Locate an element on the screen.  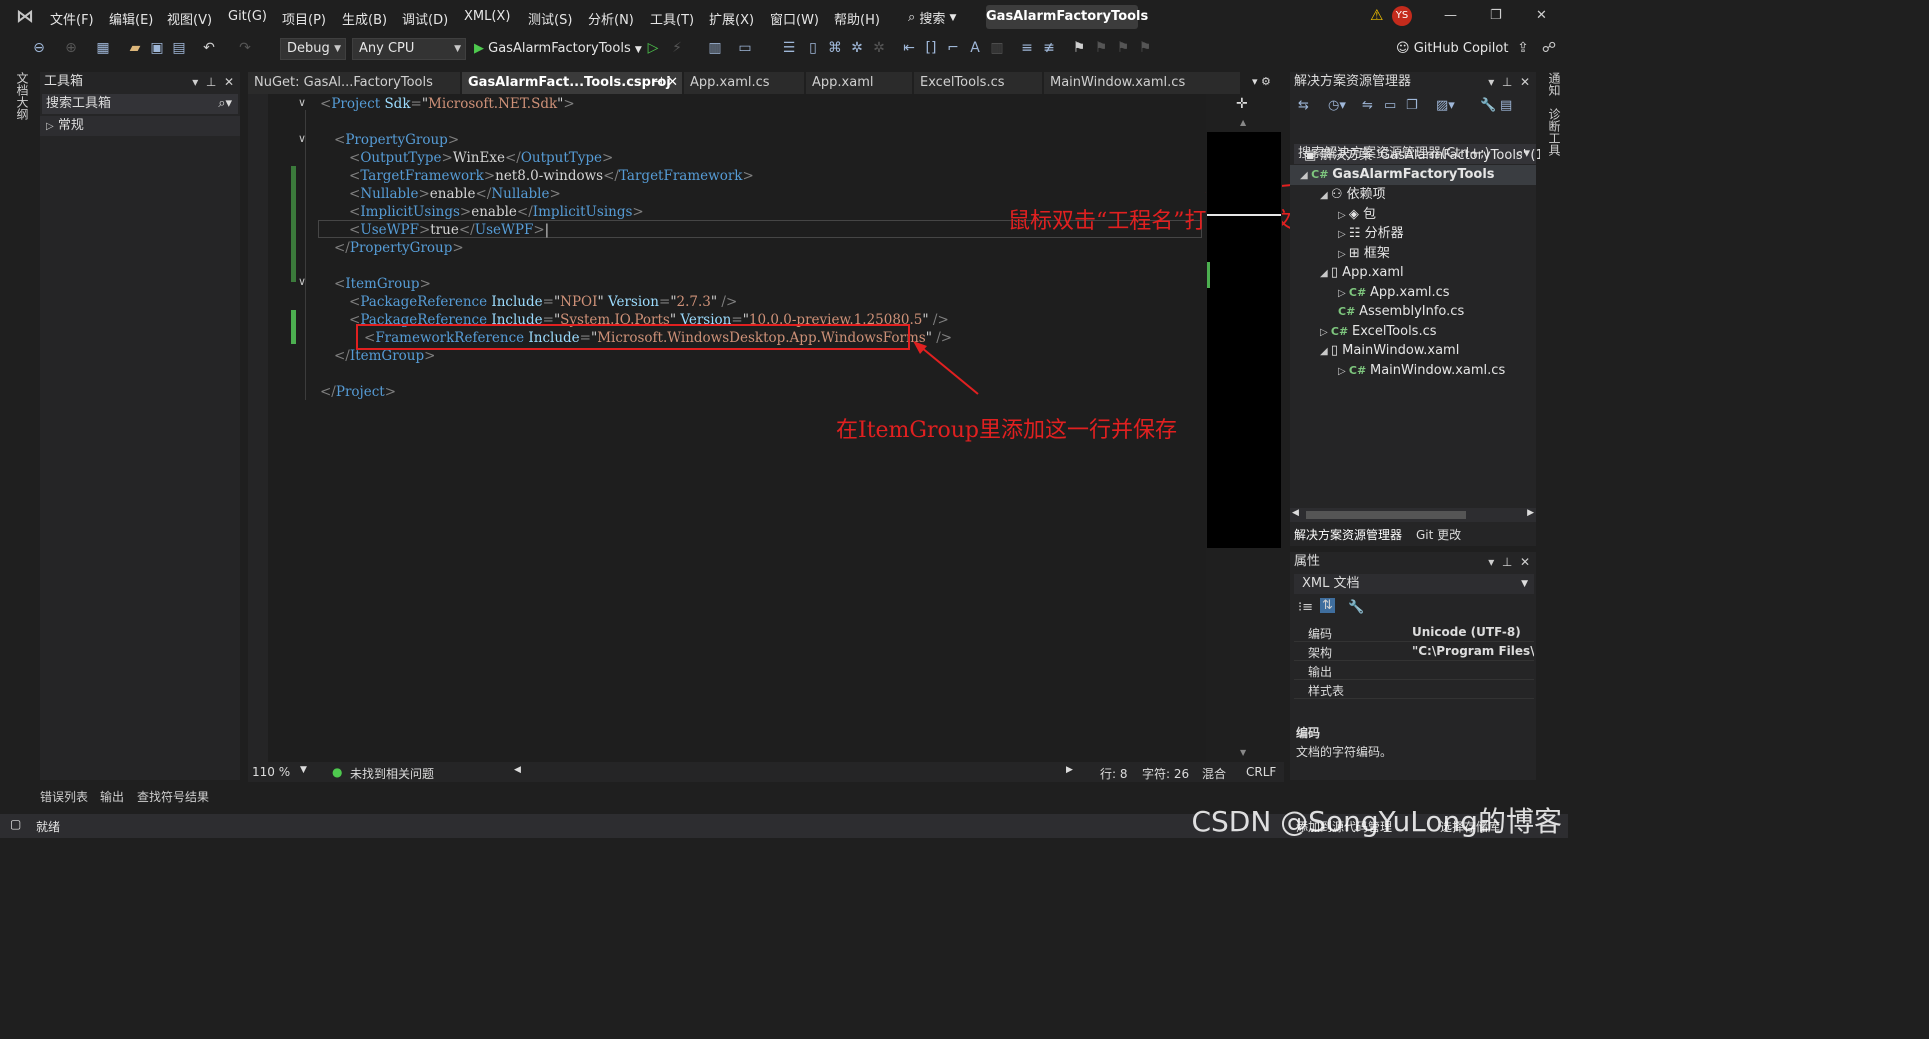
minimap-canvas is located at coordinates (1244, 340).